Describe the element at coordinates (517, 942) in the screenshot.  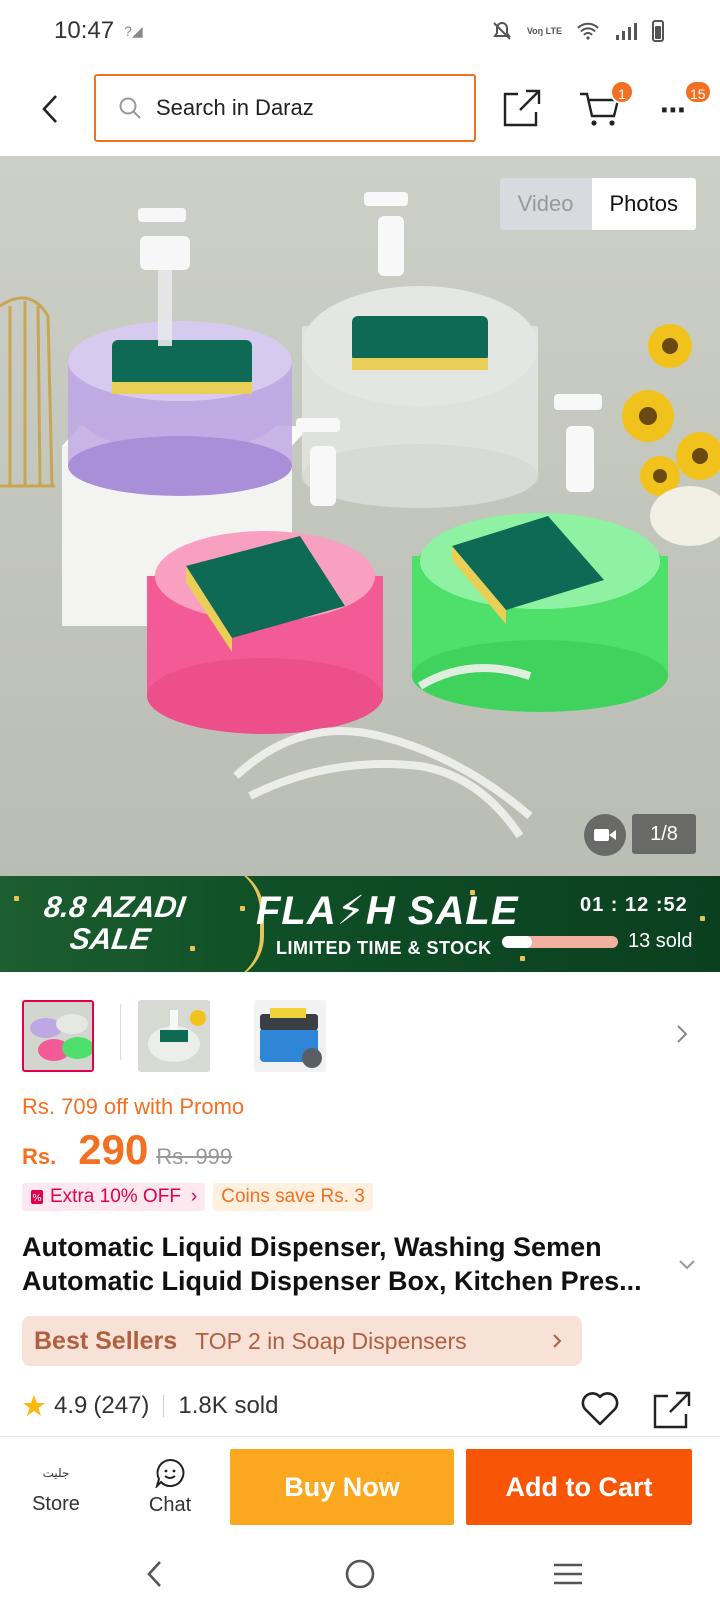
I see `sold-progress-fill` at that location.